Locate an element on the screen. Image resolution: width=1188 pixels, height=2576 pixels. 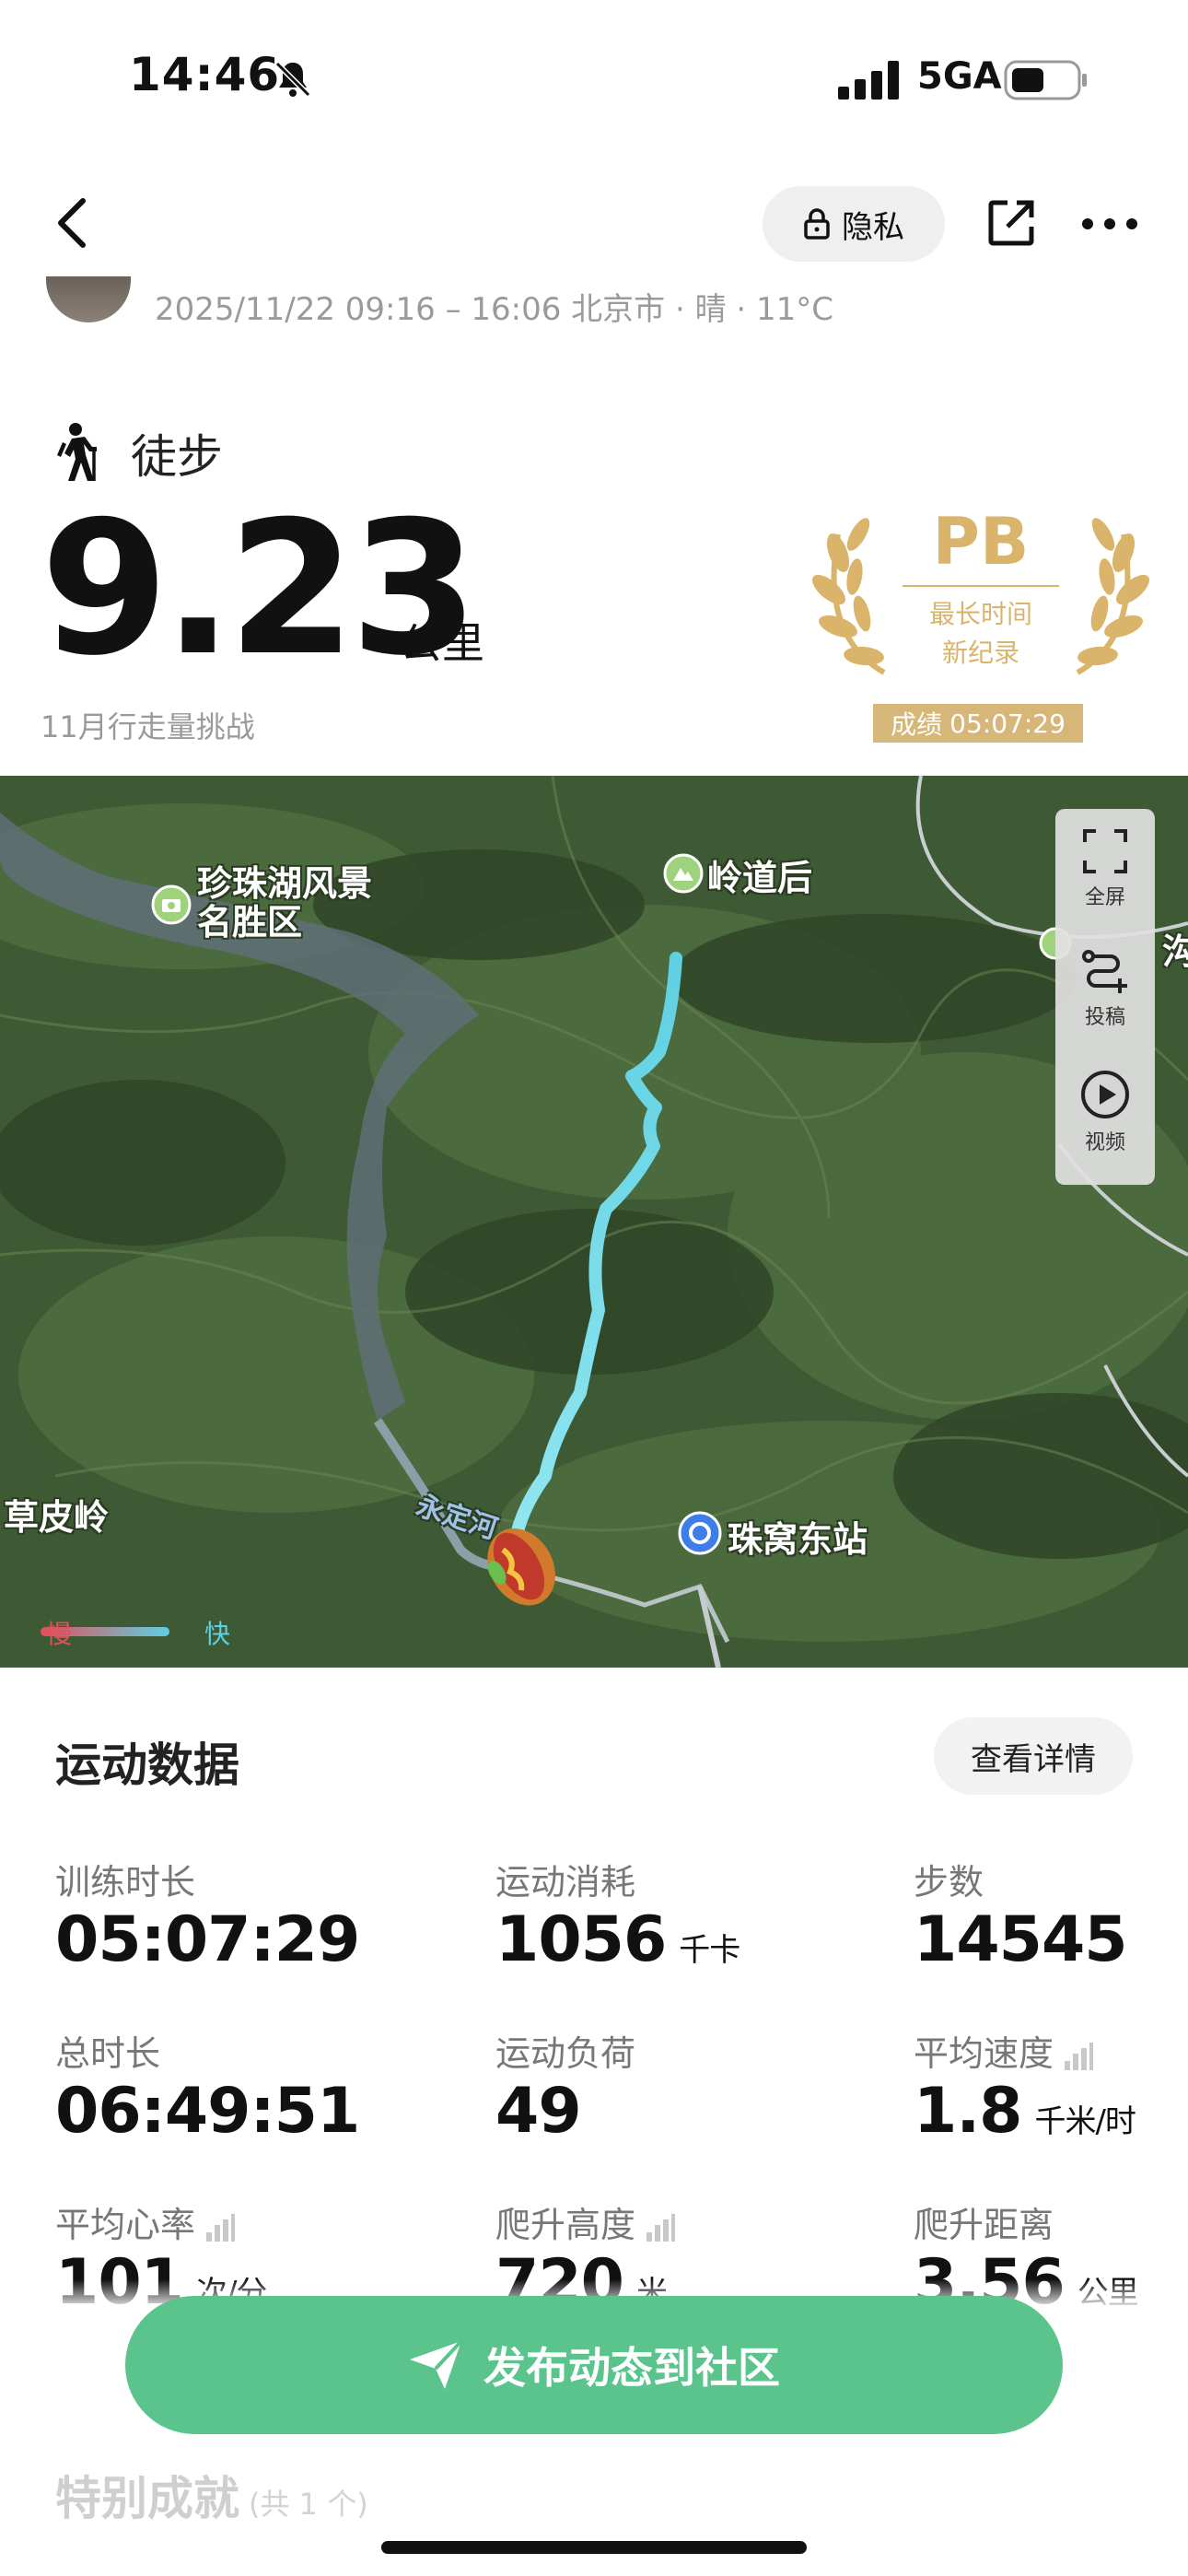
stat-label: 爬升高度 is located at coordinates (585, 2221).